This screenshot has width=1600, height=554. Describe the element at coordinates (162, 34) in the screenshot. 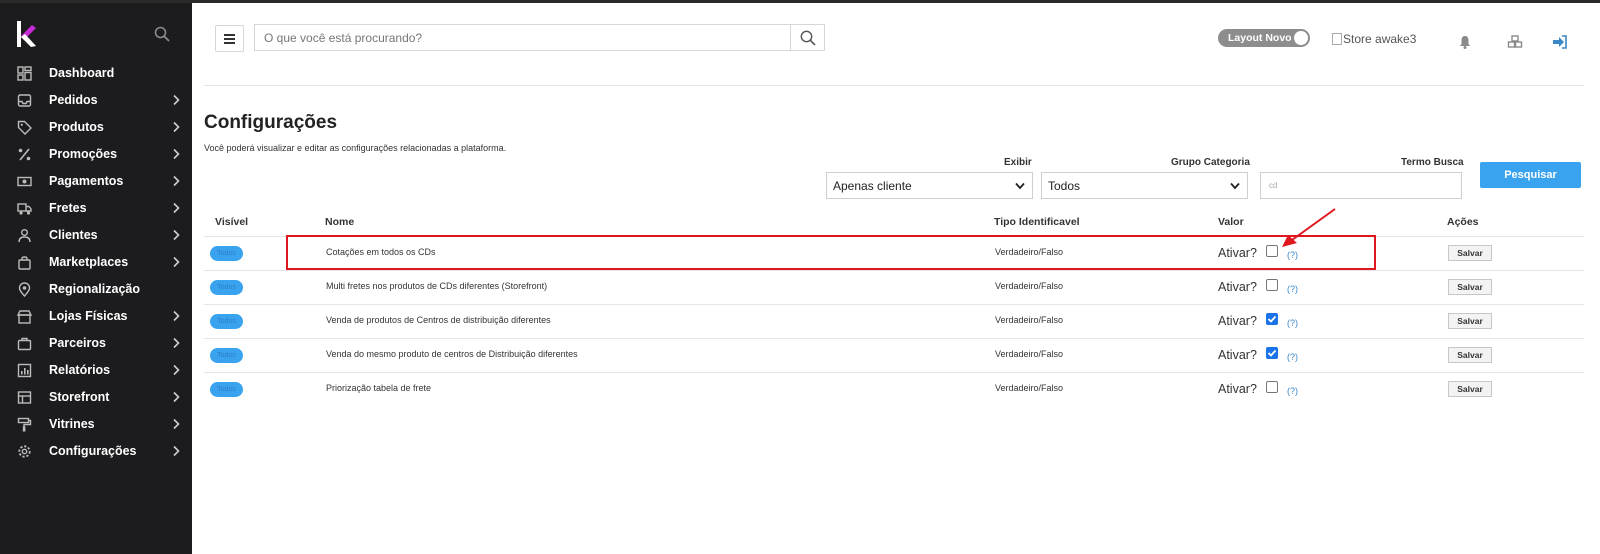

I see `sidebar-search-icon` at that location.